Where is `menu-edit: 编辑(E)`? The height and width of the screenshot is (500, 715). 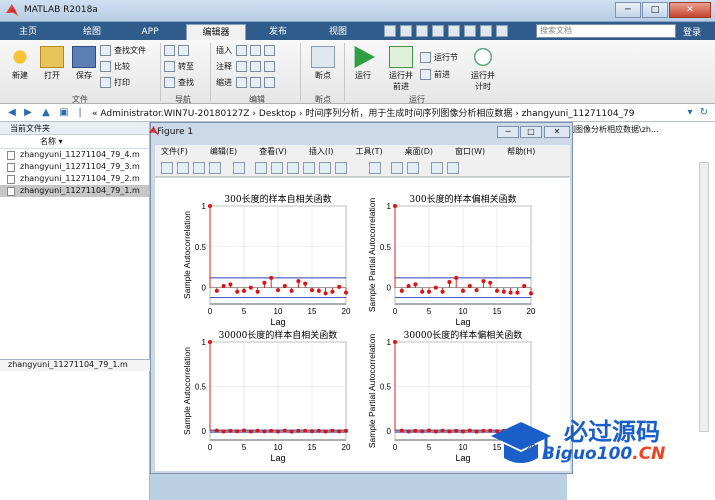
menu-edit: 编辑(E) is located at coordinates (223, 152).